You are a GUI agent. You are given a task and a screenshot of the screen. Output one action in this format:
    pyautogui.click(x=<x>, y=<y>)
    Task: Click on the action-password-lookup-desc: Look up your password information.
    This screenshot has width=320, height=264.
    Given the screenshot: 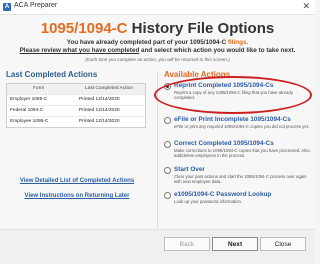 What is the action you would take?
    pyautogui.click(x=208, y=201)
    